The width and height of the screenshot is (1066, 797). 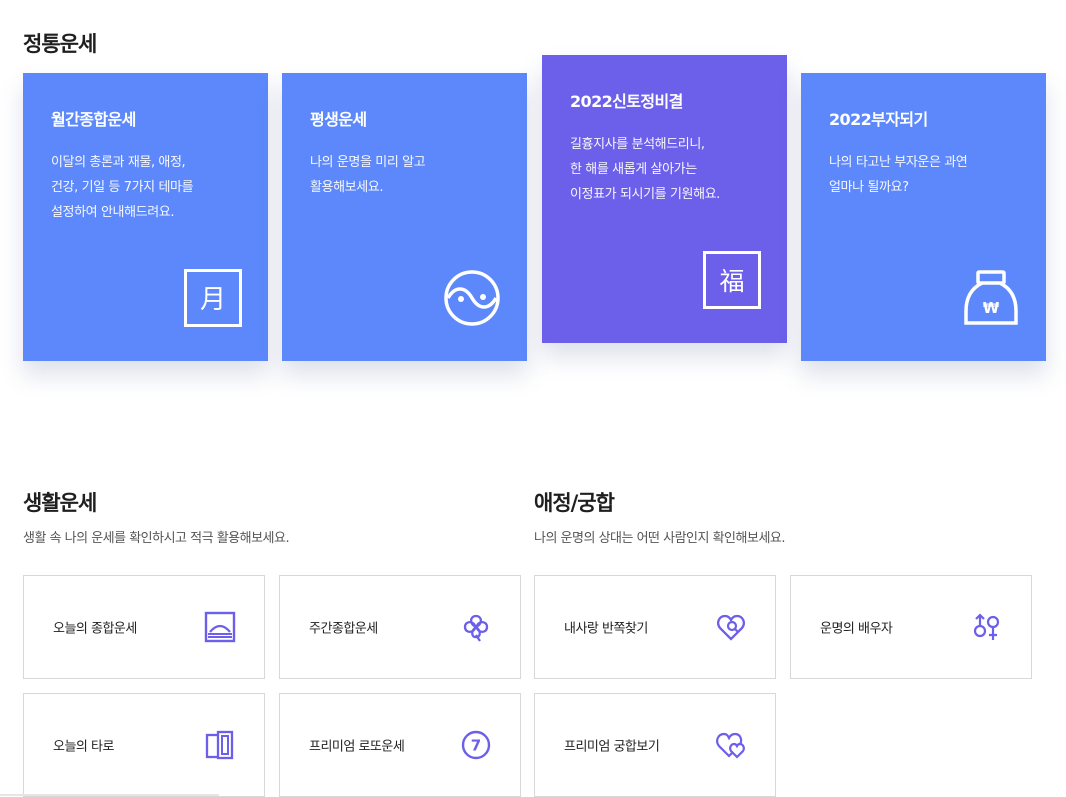 I want to click on svg-text: 7, so click(x=476, y=746).